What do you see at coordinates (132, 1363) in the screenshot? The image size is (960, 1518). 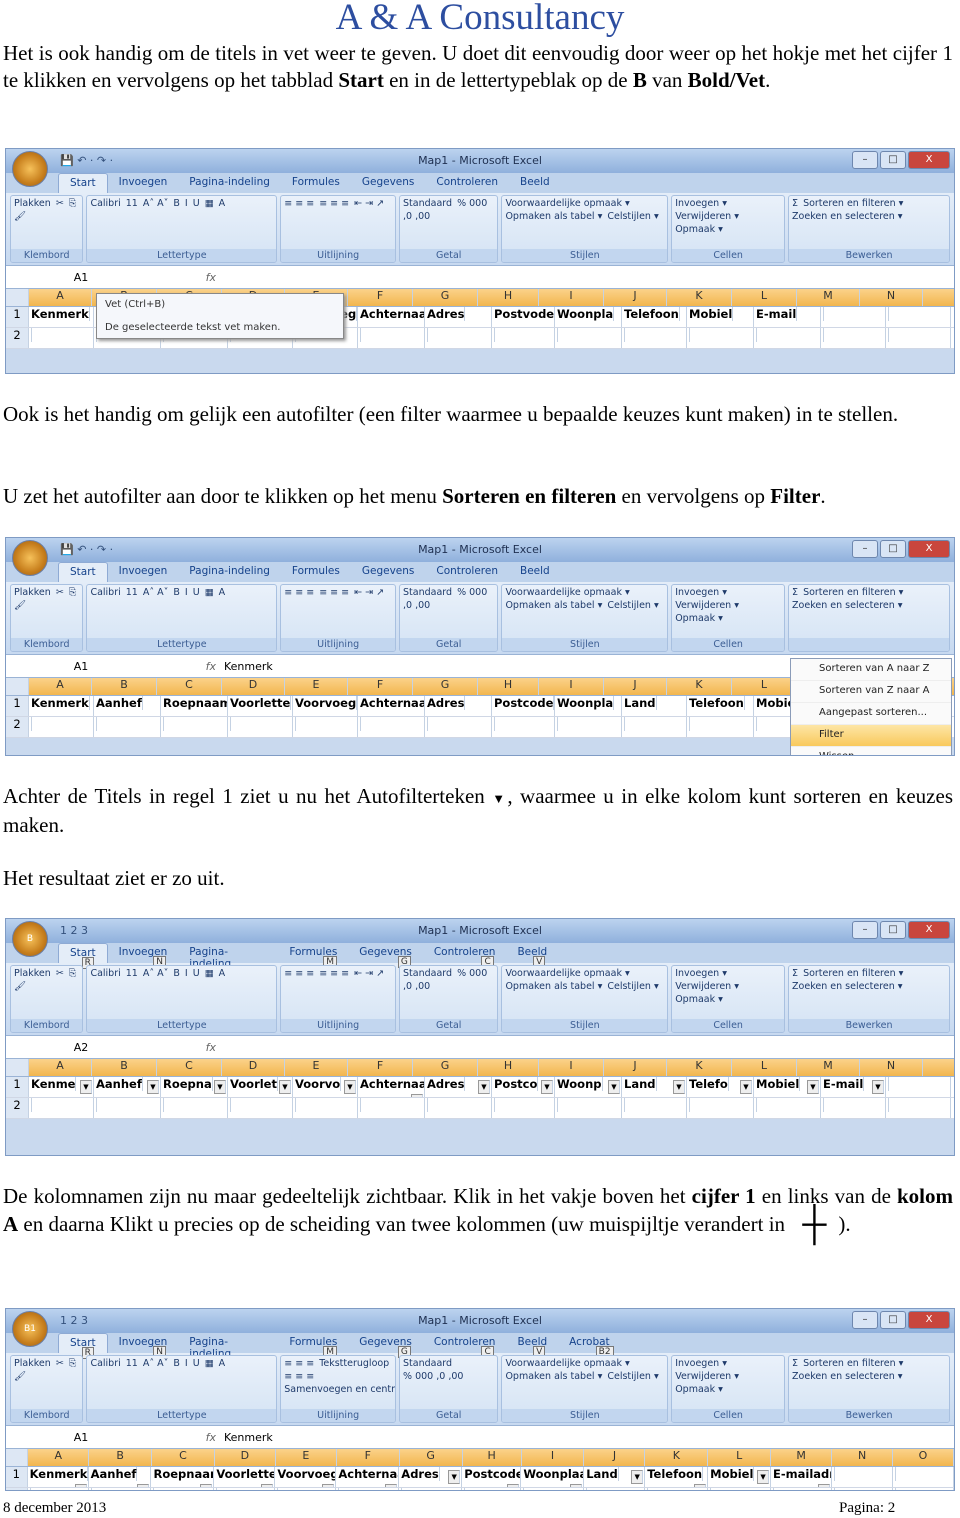 I see `ribbon-button: 11` at bounding box center [132, 1363].